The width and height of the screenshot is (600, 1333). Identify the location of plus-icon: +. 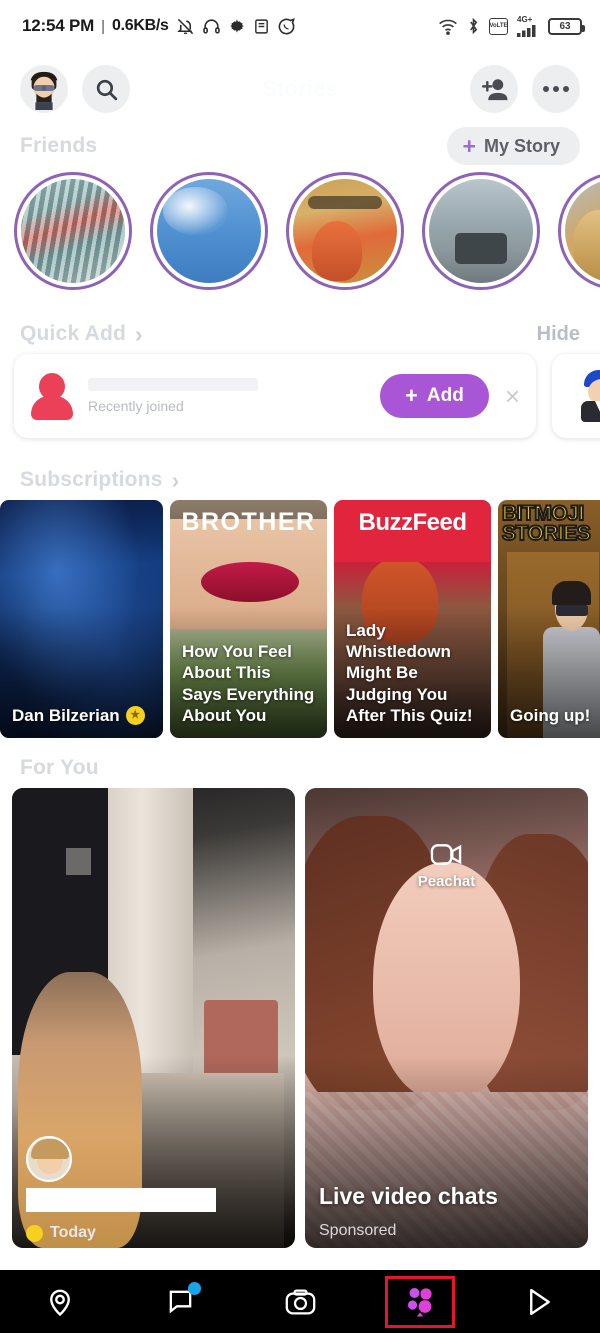
(469, 145).